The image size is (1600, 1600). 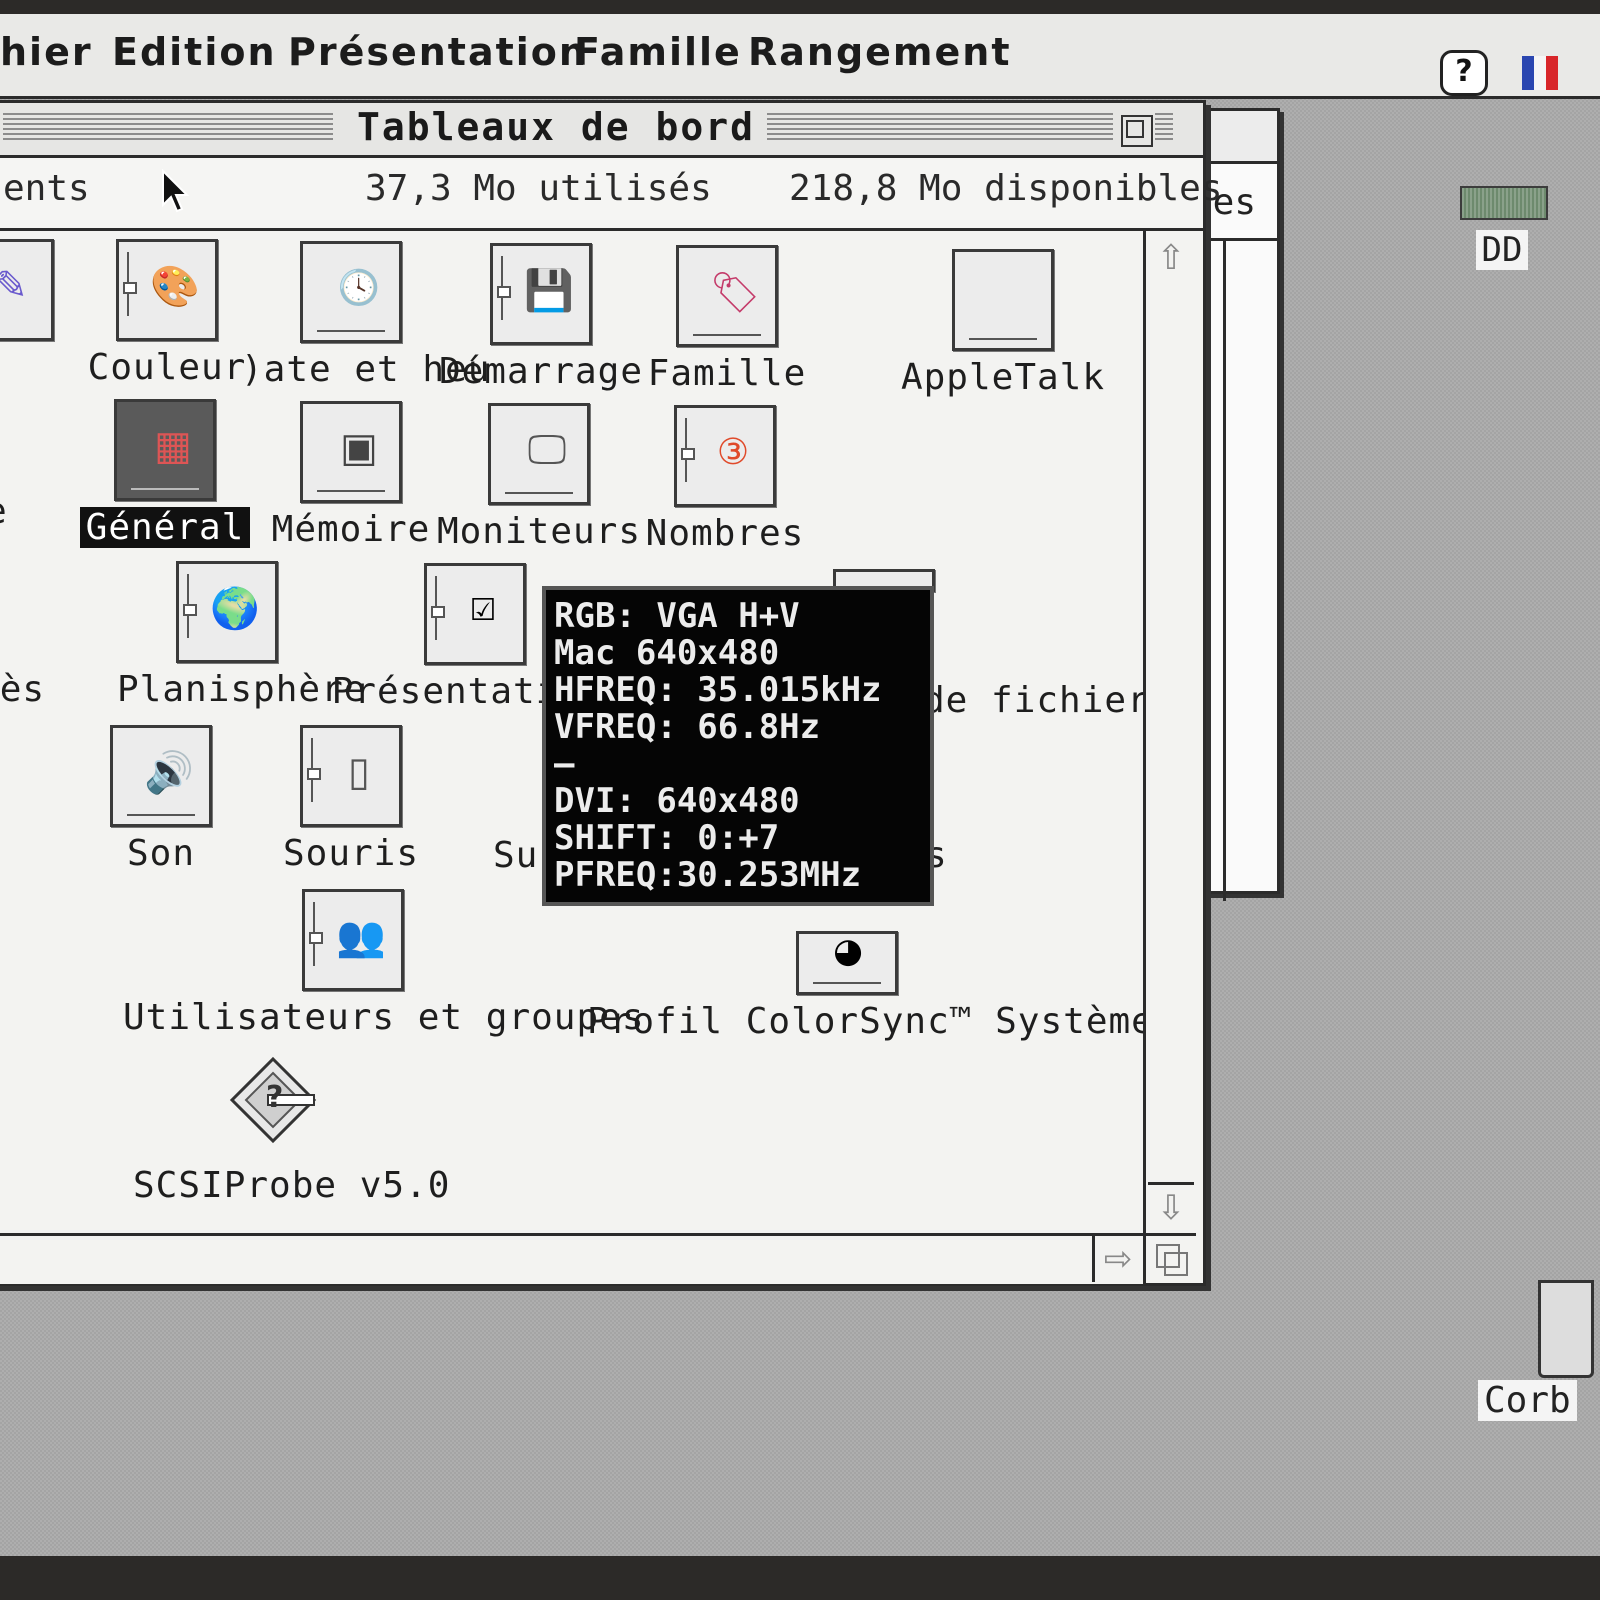 I want to click on scsiprobe-icon: ?, so click(x=273, y=1100).